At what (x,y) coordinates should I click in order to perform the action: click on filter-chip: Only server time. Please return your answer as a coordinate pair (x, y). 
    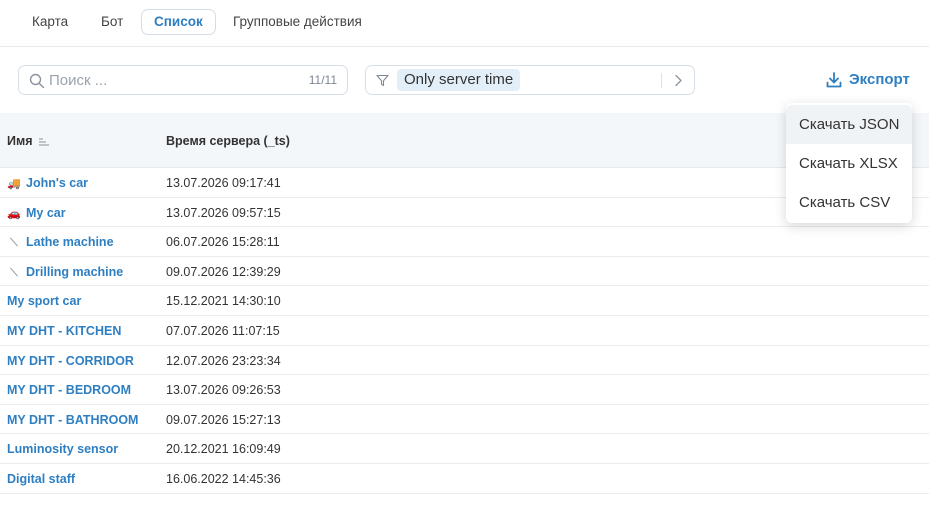
    Looking at the image, I should click on (459, 80).